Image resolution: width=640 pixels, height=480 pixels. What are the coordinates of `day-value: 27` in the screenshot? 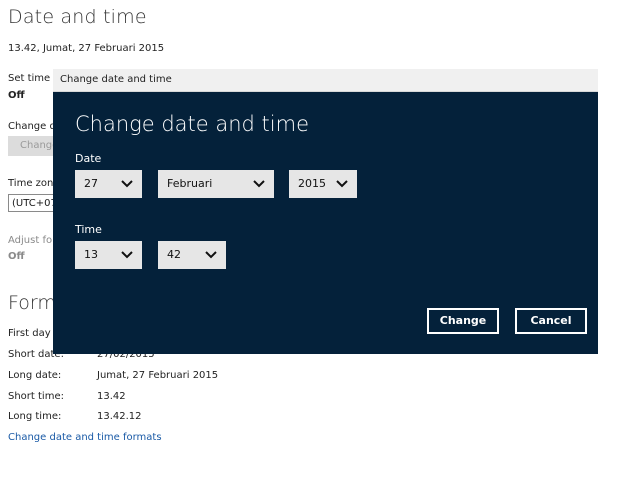 It's located at (91, 183).